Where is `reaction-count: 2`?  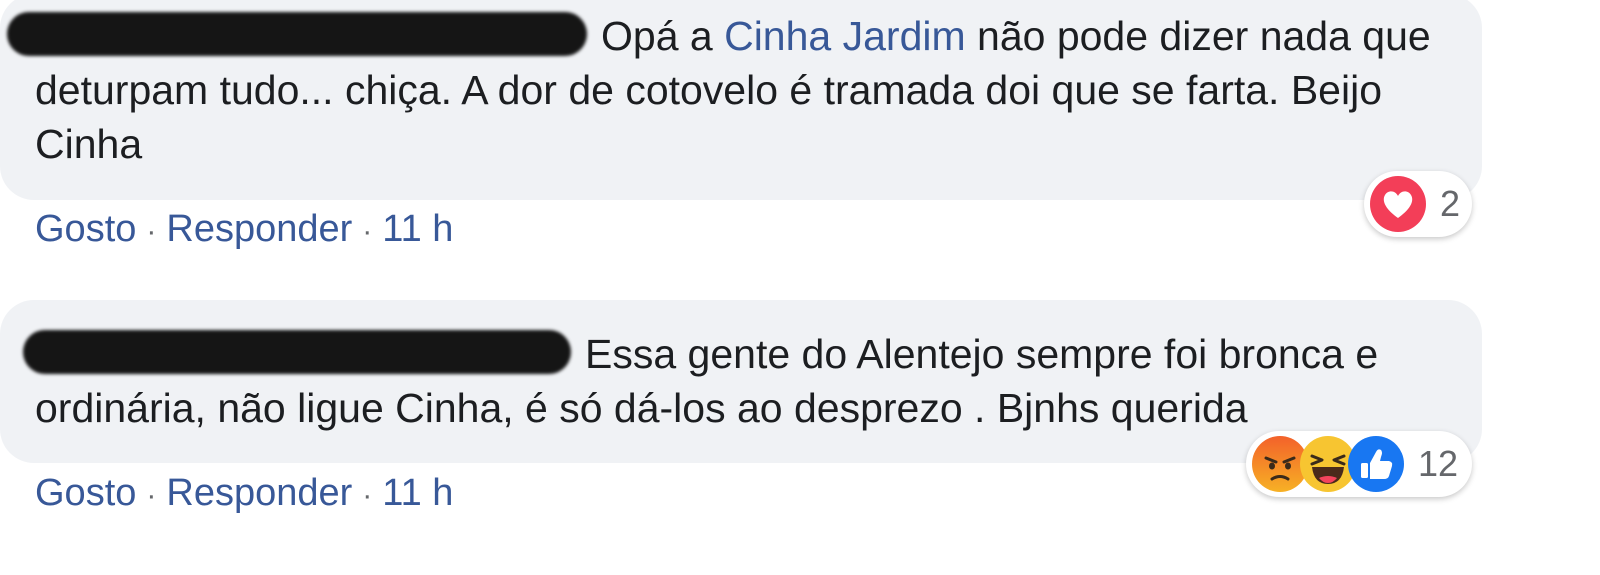
reaction-count: 2 is located at coordinates (1450, 203).